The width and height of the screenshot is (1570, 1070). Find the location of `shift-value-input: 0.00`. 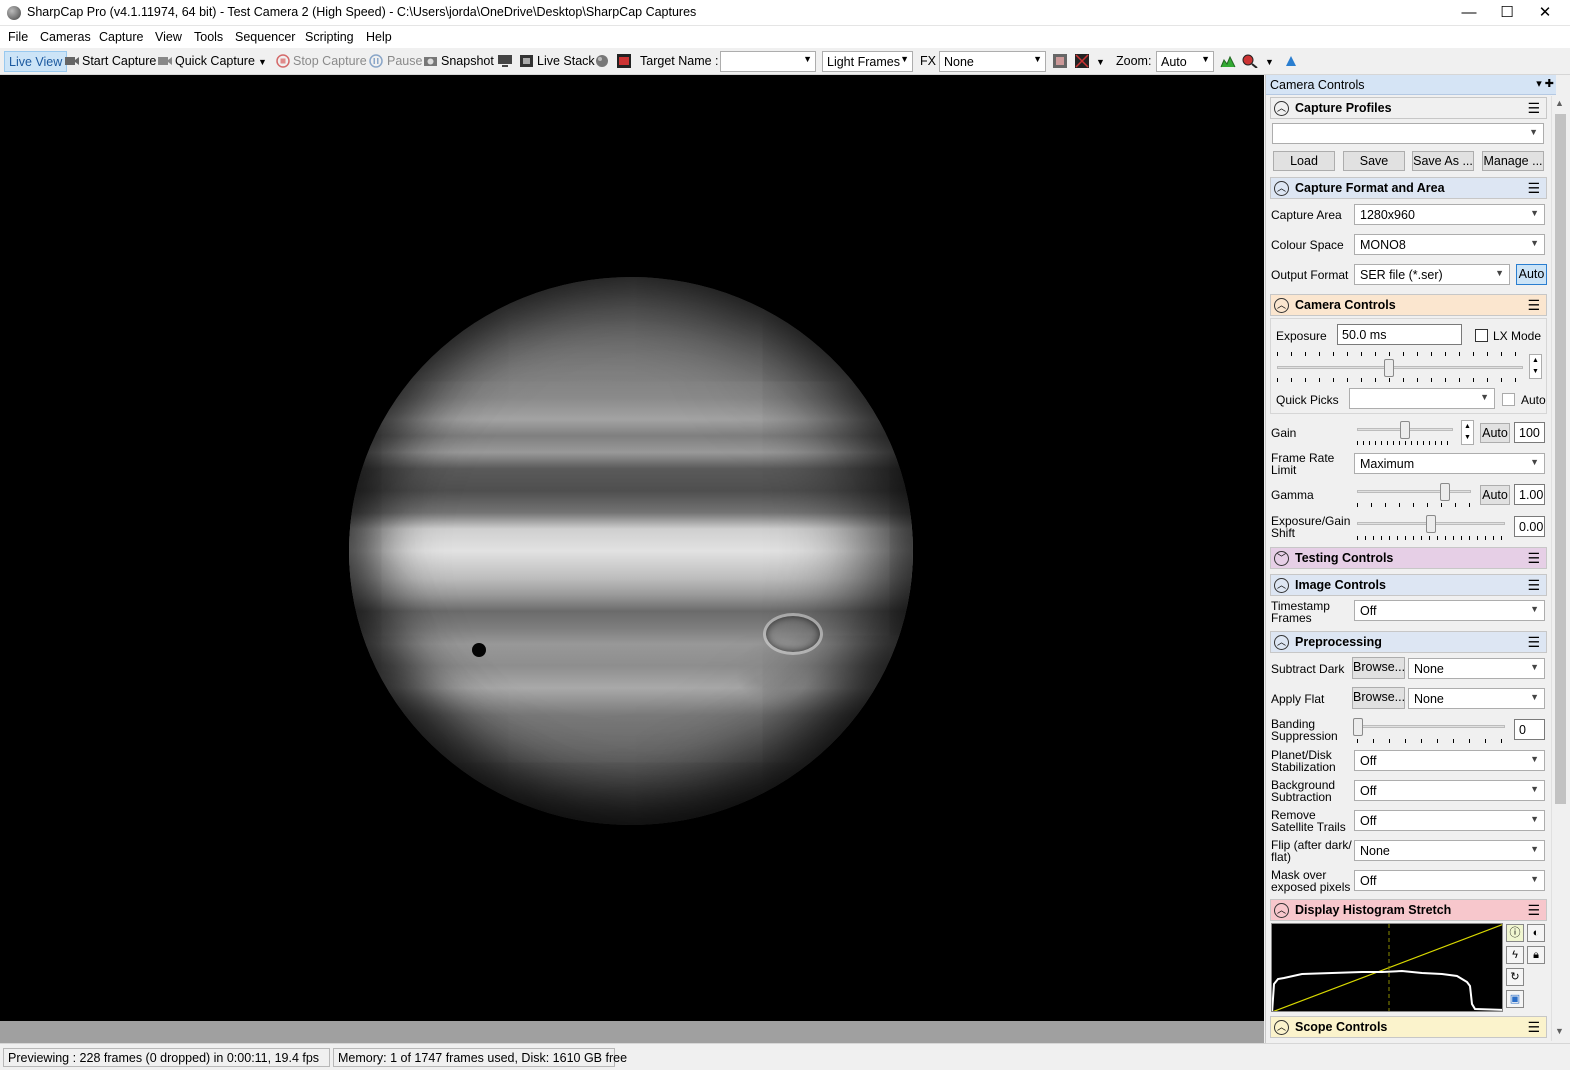

shift-value-input: 0.00 is located at coordinates (1529, 526).